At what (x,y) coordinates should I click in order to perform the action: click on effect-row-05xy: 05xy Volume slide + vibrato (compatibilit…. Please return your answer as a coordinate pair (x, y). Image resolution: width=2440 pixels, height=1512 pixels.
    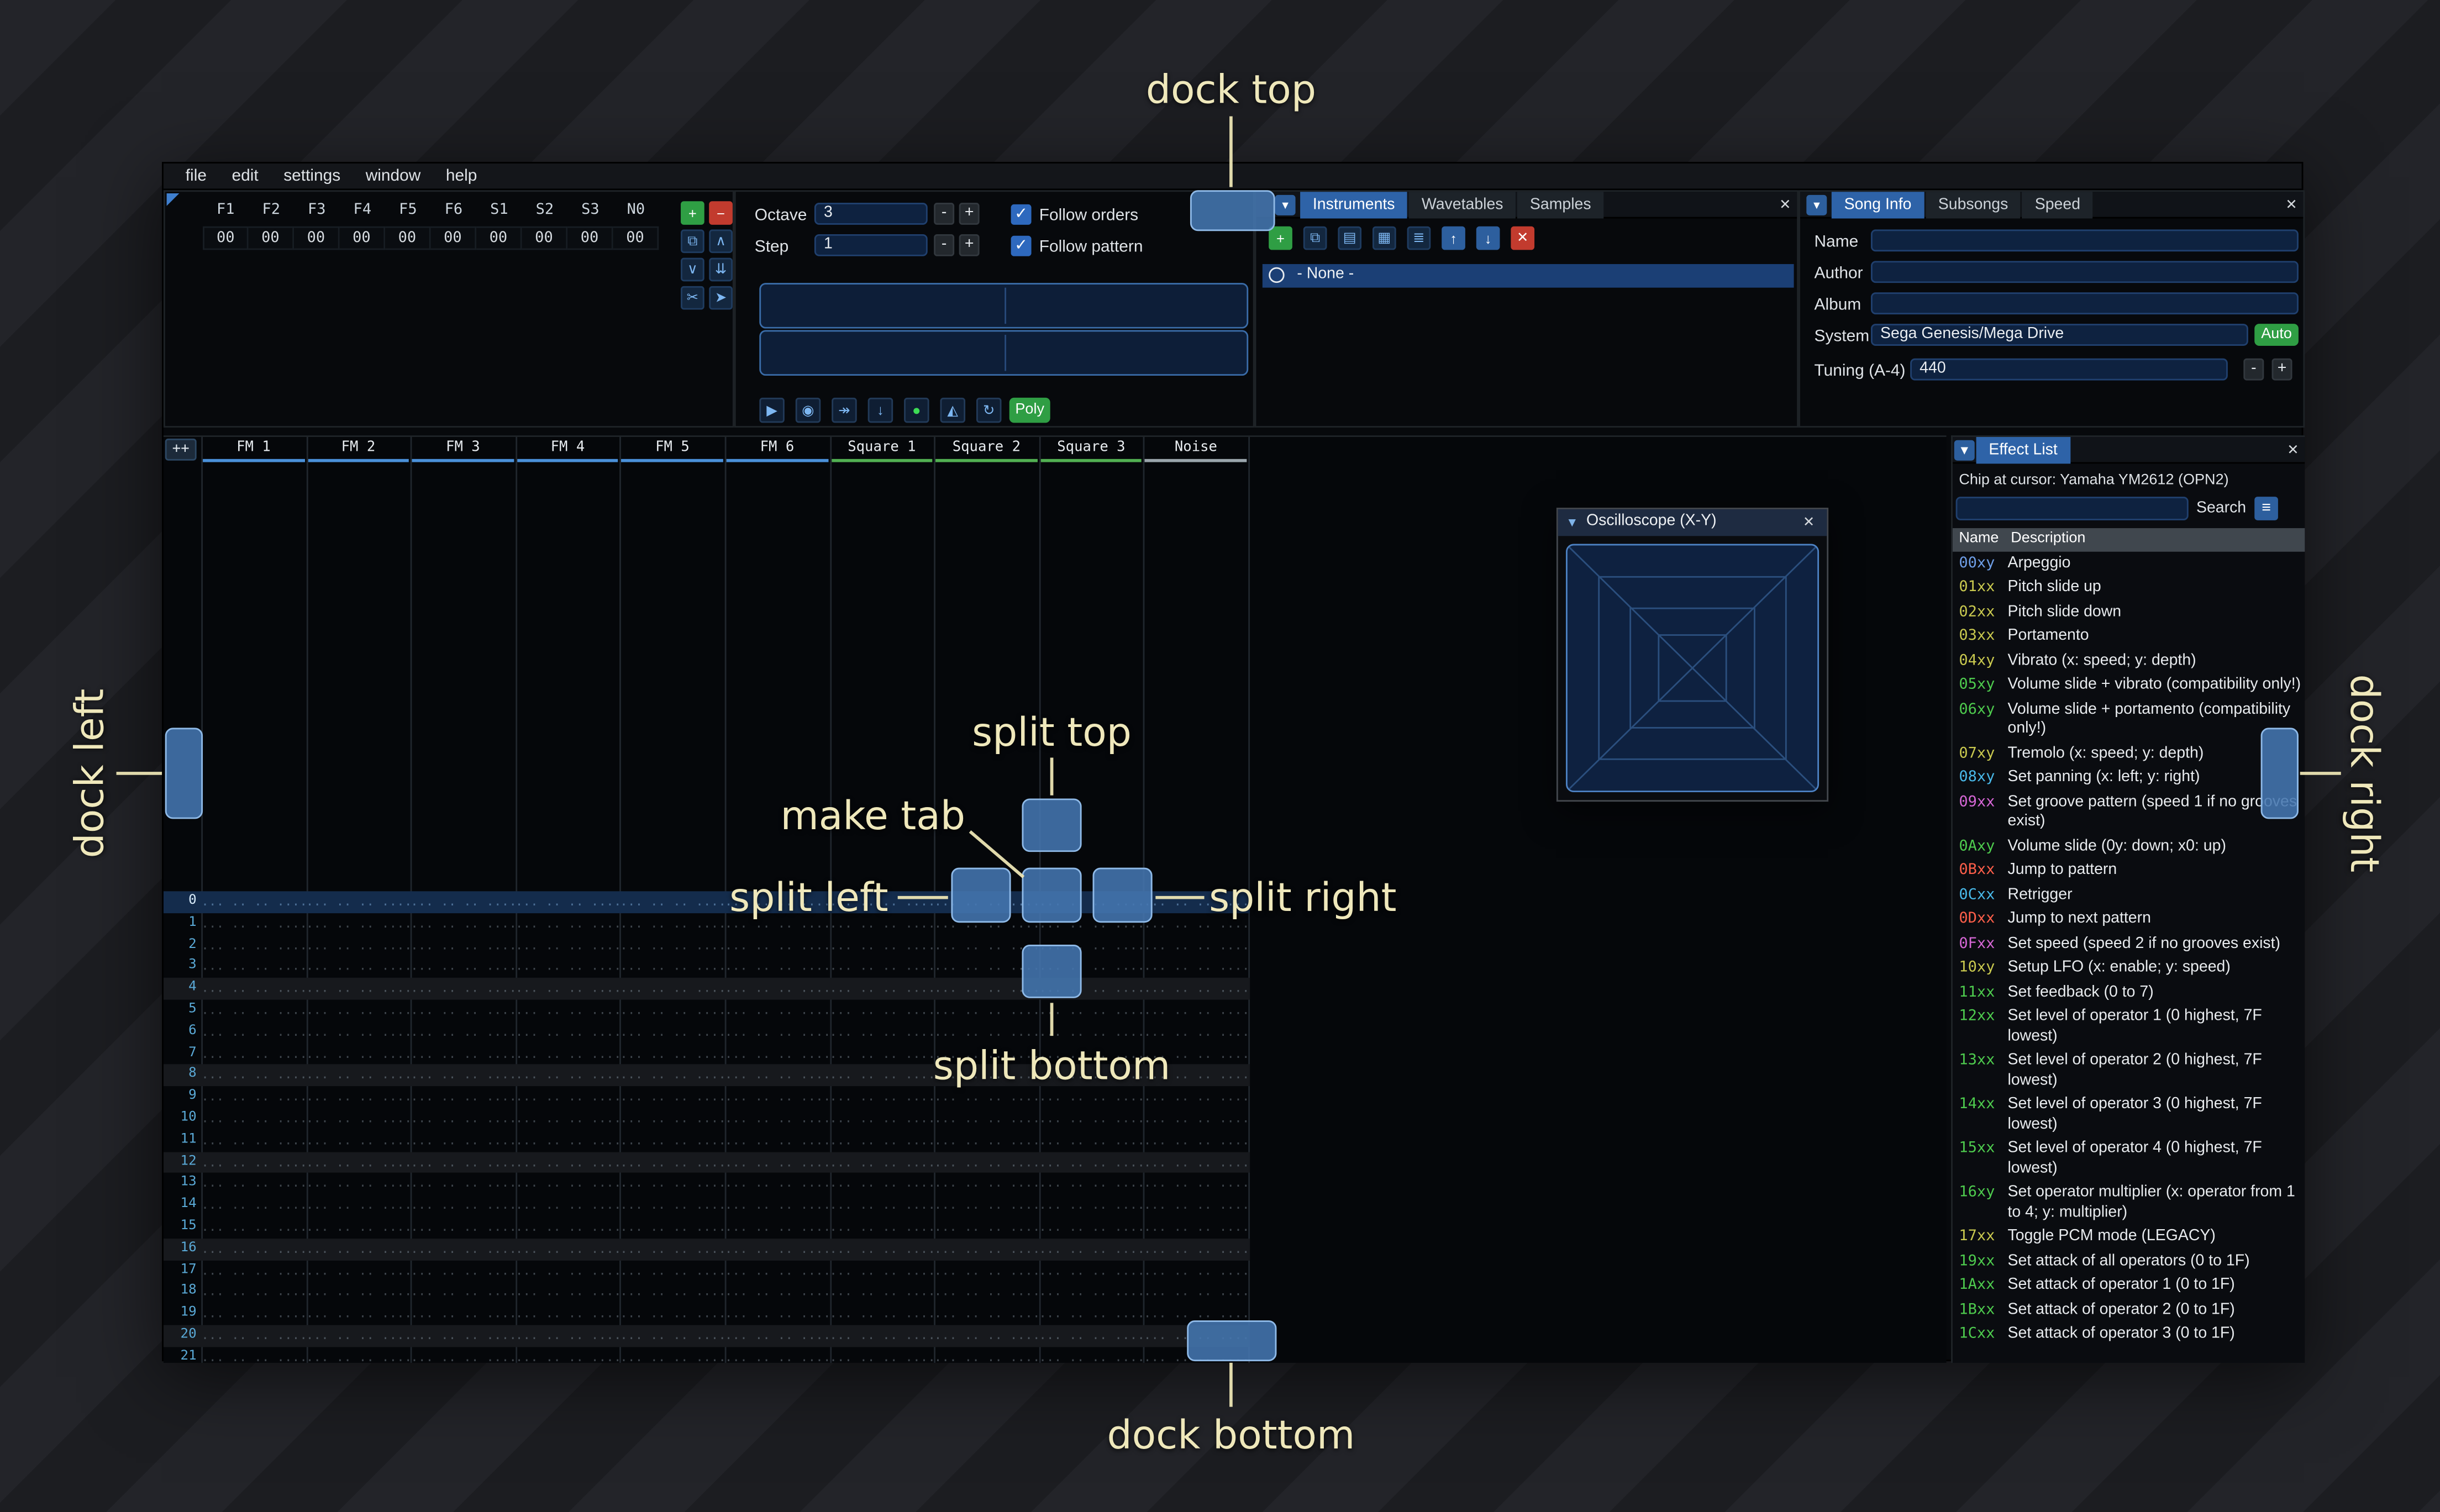
    Looking at the image, I should click on (2129, 685).